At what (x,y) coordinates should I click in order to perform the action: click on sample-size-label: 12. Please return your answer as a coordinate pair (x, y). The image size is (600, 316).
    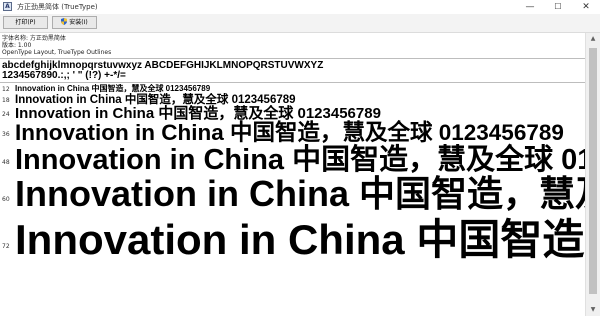
    Looking at the image, I should click on (6, 89).